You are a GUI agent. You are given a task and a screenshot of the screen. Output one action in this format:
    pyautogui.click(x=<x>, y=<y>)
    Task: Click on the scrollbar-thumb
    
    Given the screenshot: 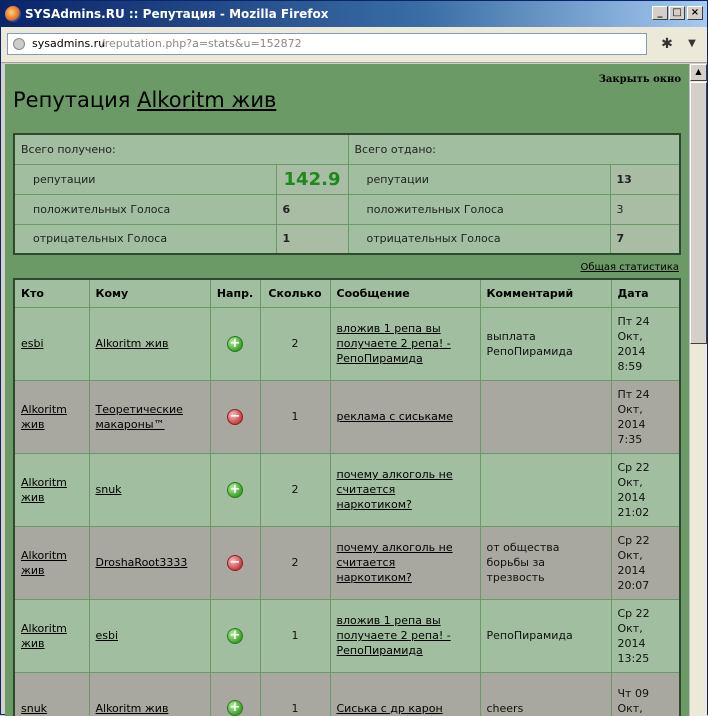 What is the action you would take?
    pyautogui.click(x=698, y=213)
    